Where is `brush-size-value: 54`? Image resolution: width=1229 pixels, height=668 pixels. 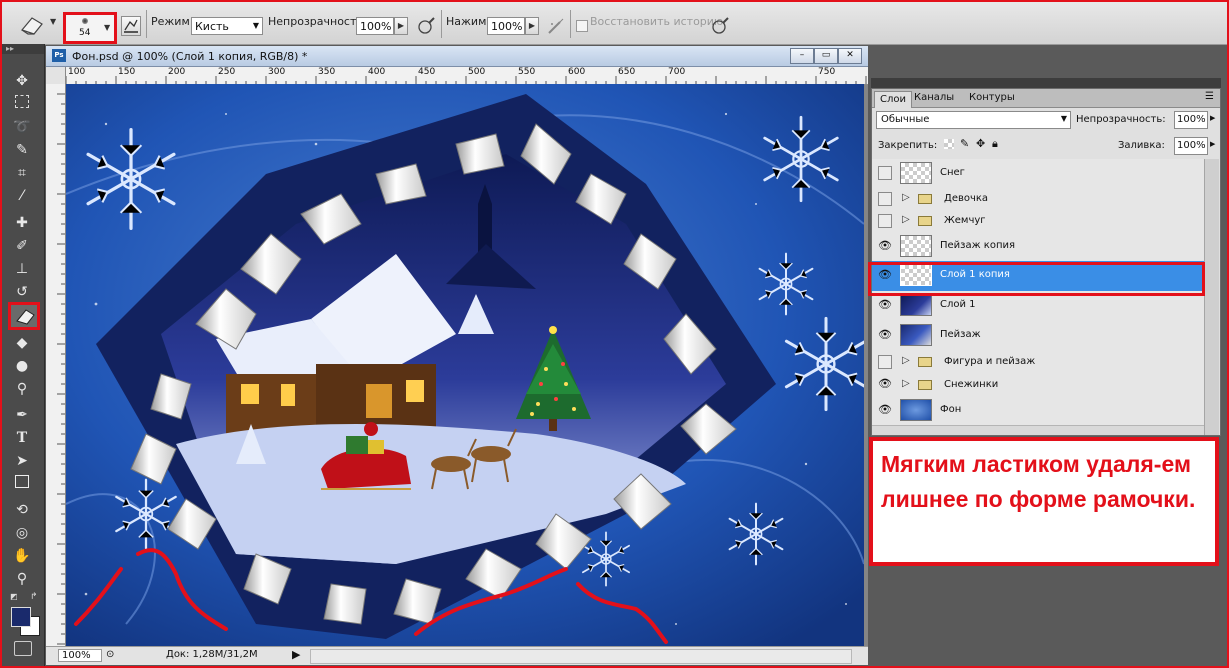
brush-size-value: 54 is located at coordinates (85, 33).